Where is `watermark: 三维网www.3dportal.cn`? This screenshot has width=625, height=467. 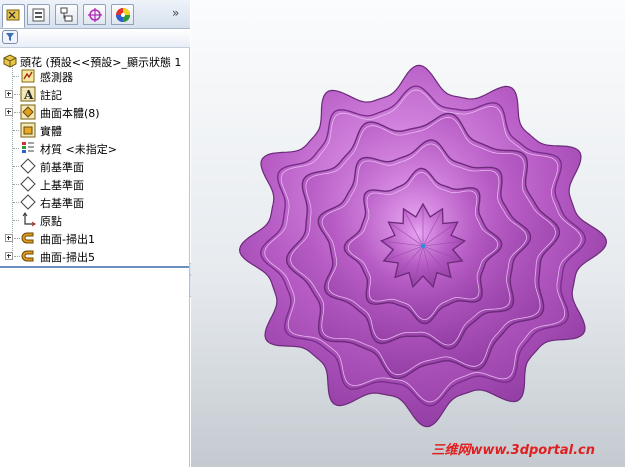 watermark: 三维网www.3dportal.cn is located at coordinates (513, 450).